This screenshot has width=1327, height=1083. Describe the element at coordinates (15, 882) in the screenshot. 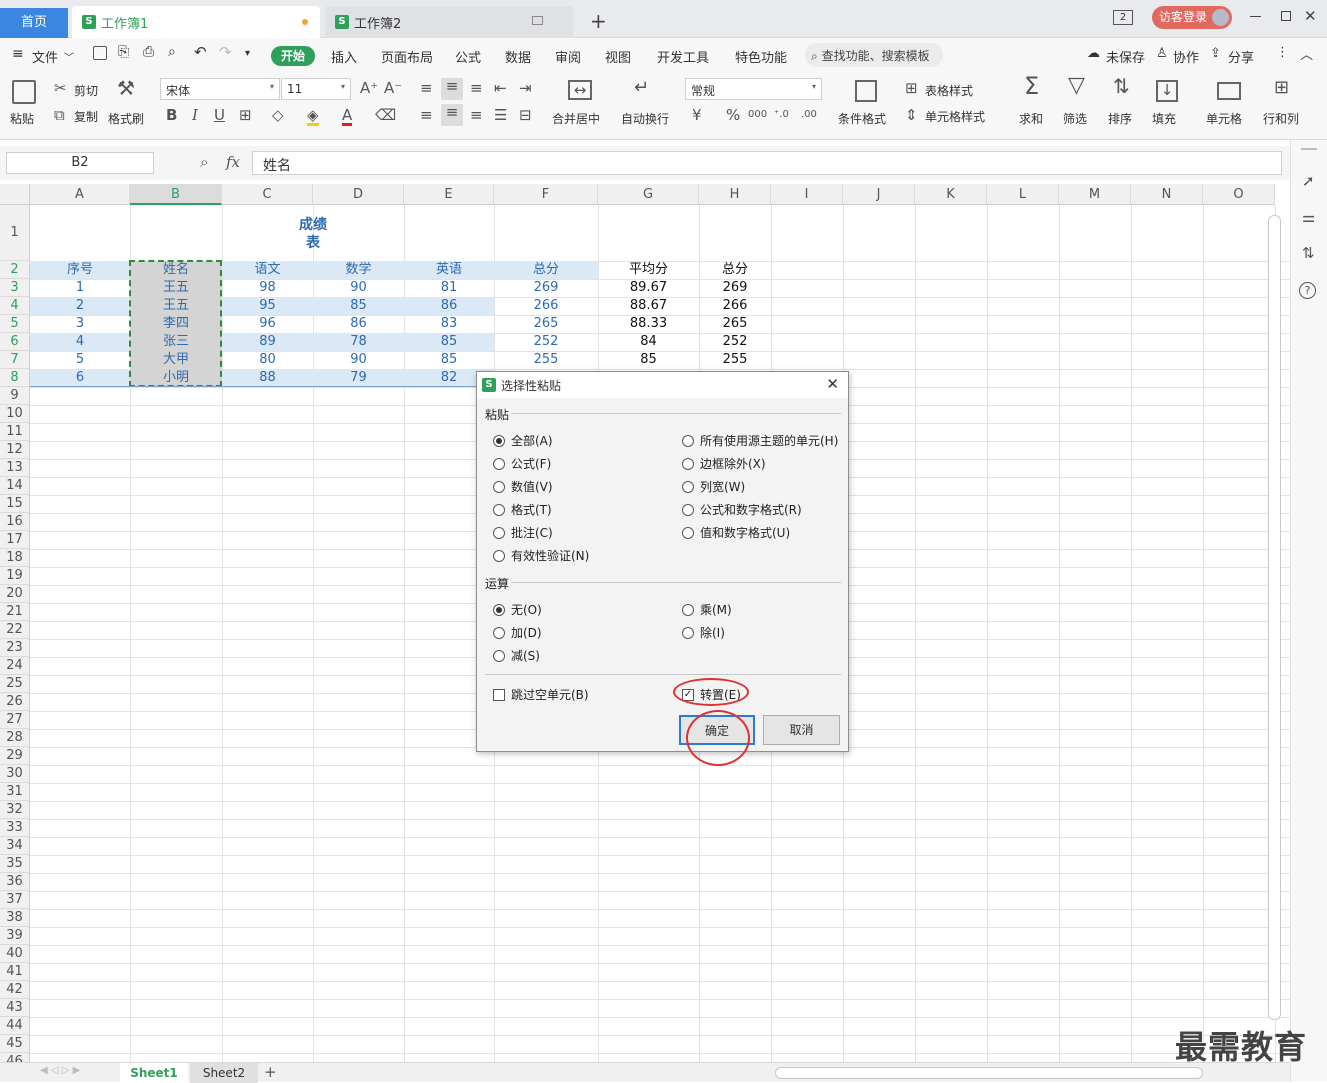

I see `row-header-36: 36` at that location.